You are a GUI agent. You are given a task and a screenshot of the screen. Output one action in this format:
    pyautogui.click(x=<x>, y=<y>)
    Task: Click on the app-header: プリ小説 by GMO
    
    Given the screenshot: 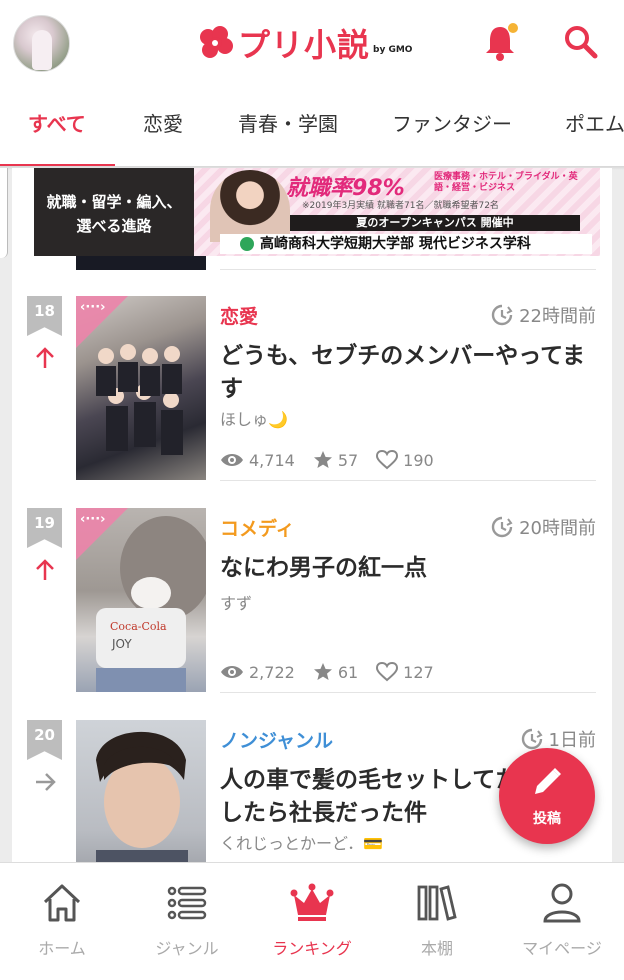 What is the action you would take?
    pyautogui.click(x=312, y=44)
    